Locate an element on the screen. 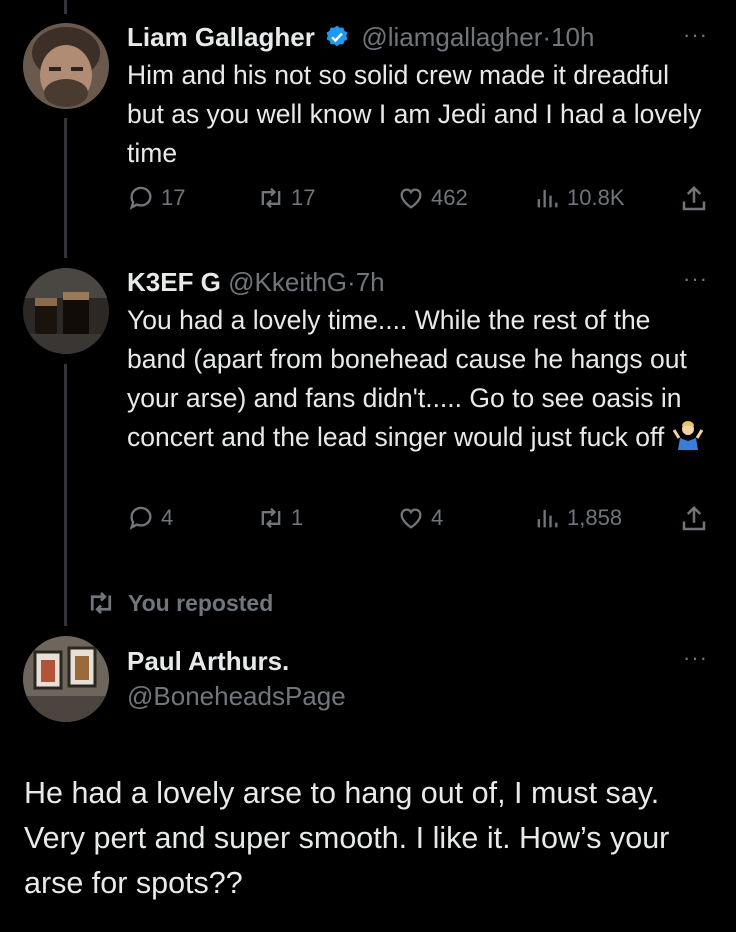 This screenshot has width=736, height=932. tweet-1-share-button is located at coordinates (697, 199).